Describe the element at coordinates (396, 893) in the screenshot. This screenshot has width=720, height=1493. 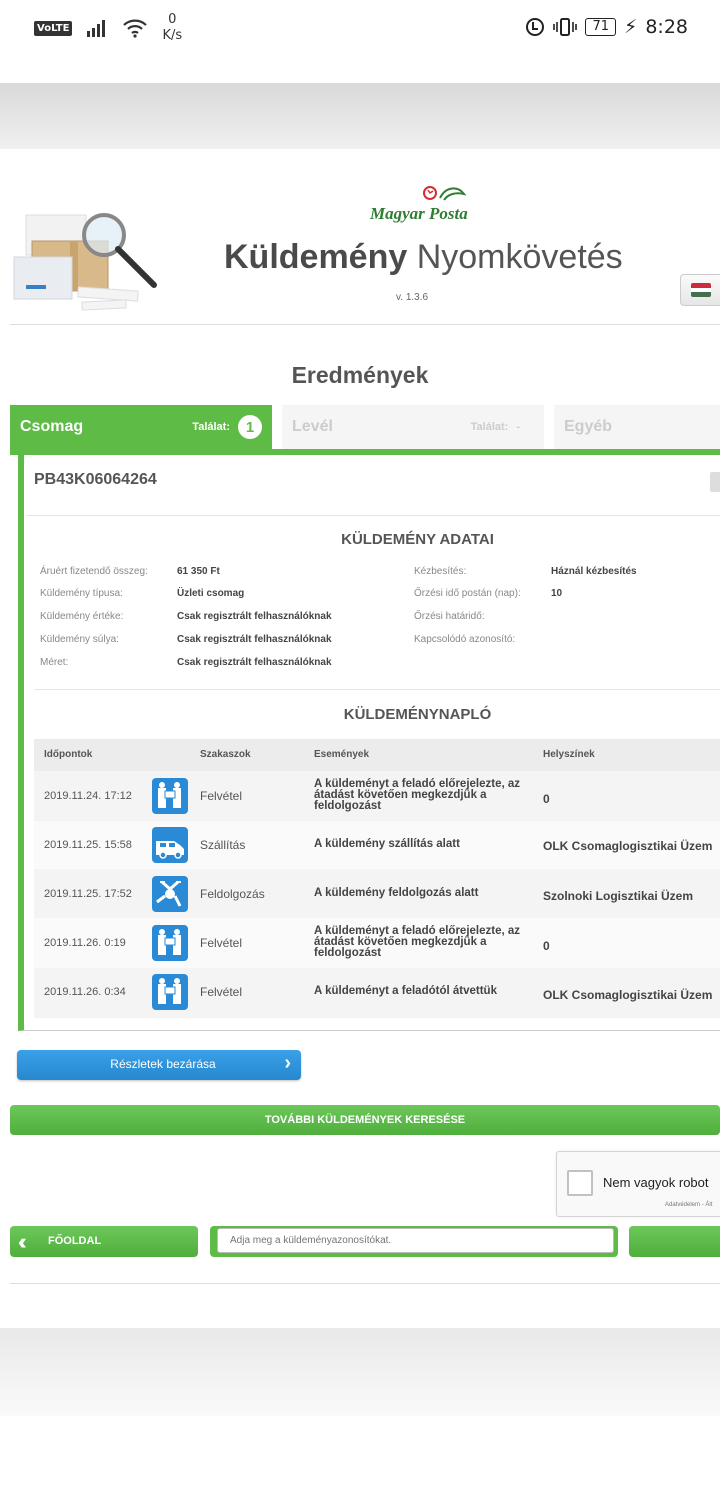
I see `log-event: A küldemény feldolgozás alatt` at that location.